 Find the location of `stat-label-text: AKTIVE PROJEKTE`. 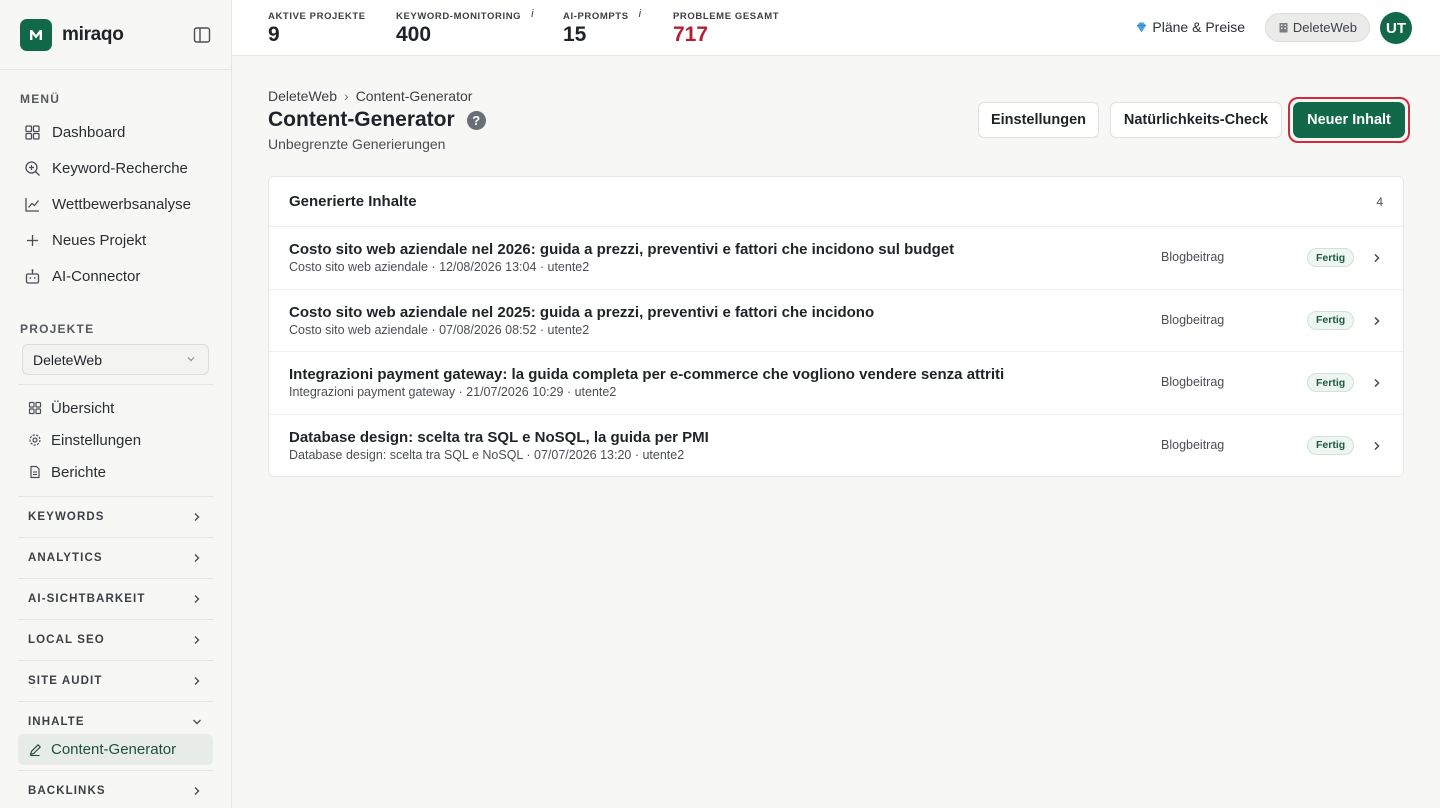

stat-label-text: AKTIVE PROJEKTE is located at coordinates (317, 16).